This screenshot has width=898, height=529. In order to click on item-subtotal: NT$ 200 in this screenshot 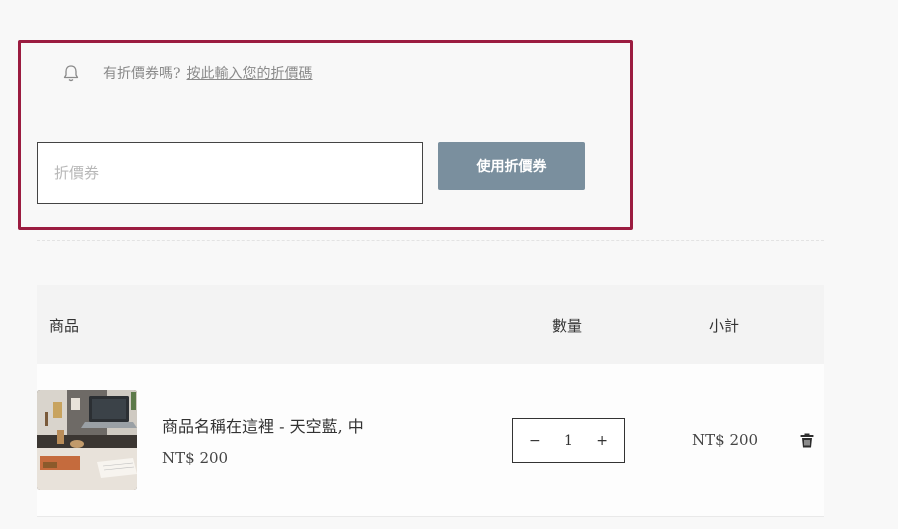, I will do `click(725, 440)`.